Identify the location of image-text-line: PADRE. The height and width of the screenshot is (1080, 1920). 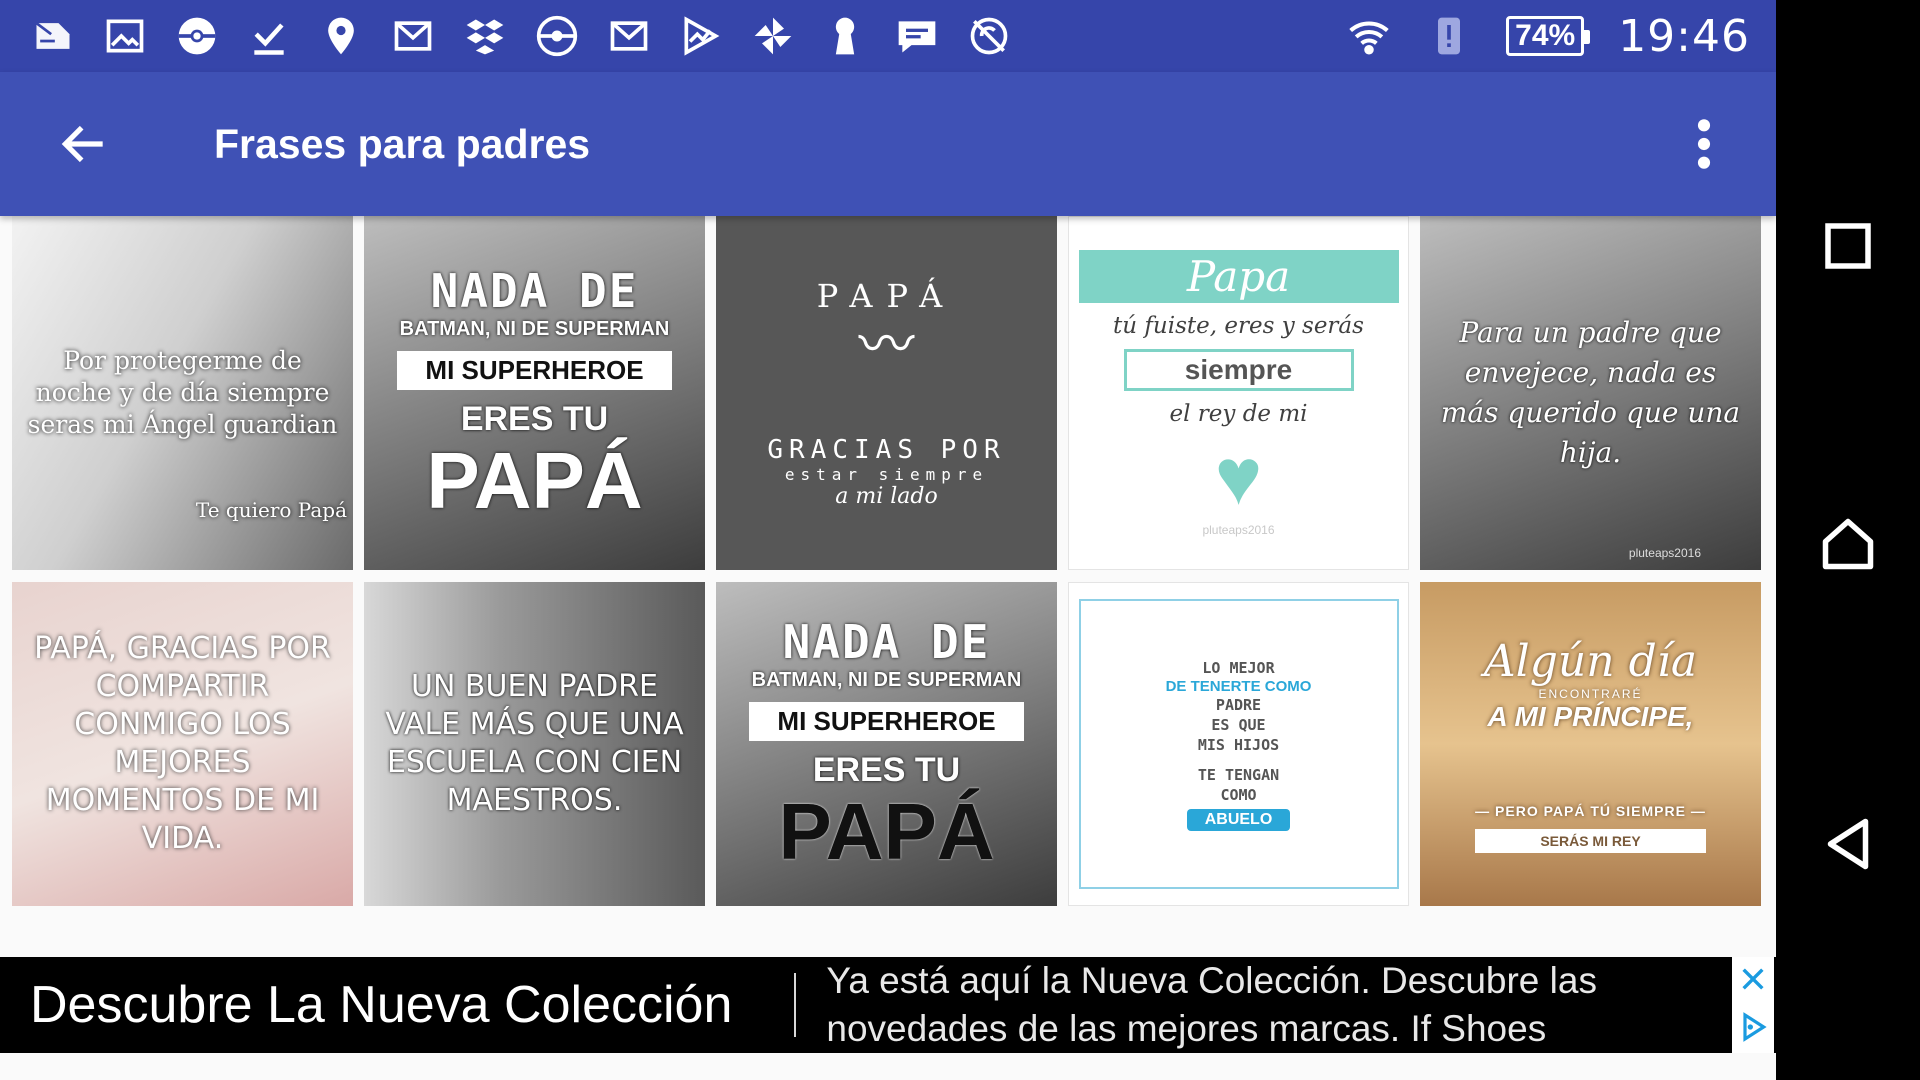
(1238, 704).